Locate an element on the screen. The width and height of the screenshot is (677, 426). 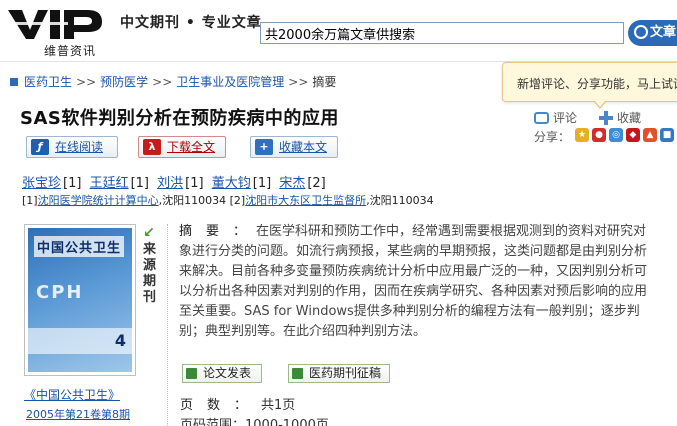
vip-logo: 维普资讯 is located at coordinates (55, 33).